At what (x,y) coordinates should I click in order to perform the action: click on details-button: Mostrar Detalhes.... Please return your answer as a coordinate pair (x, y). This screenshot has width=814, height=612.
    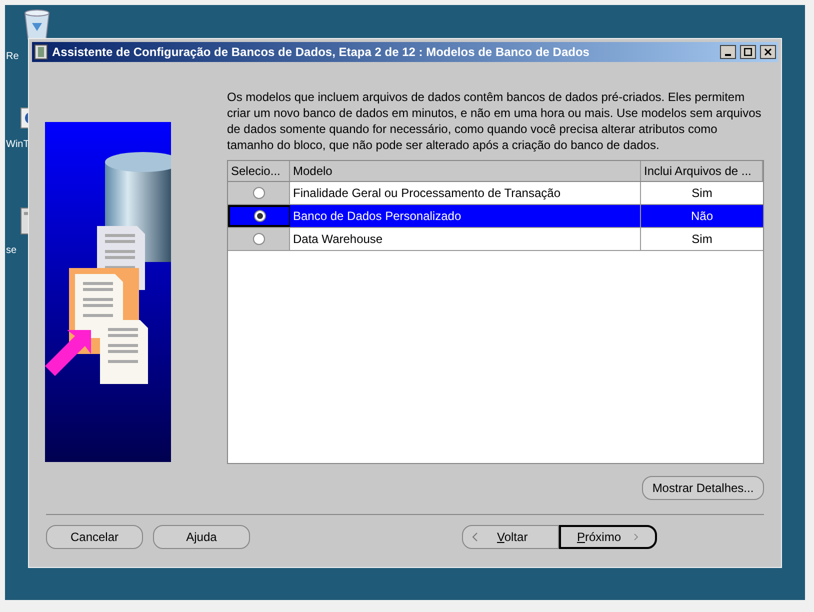
    Looking at the image, I should click on (703, 488).